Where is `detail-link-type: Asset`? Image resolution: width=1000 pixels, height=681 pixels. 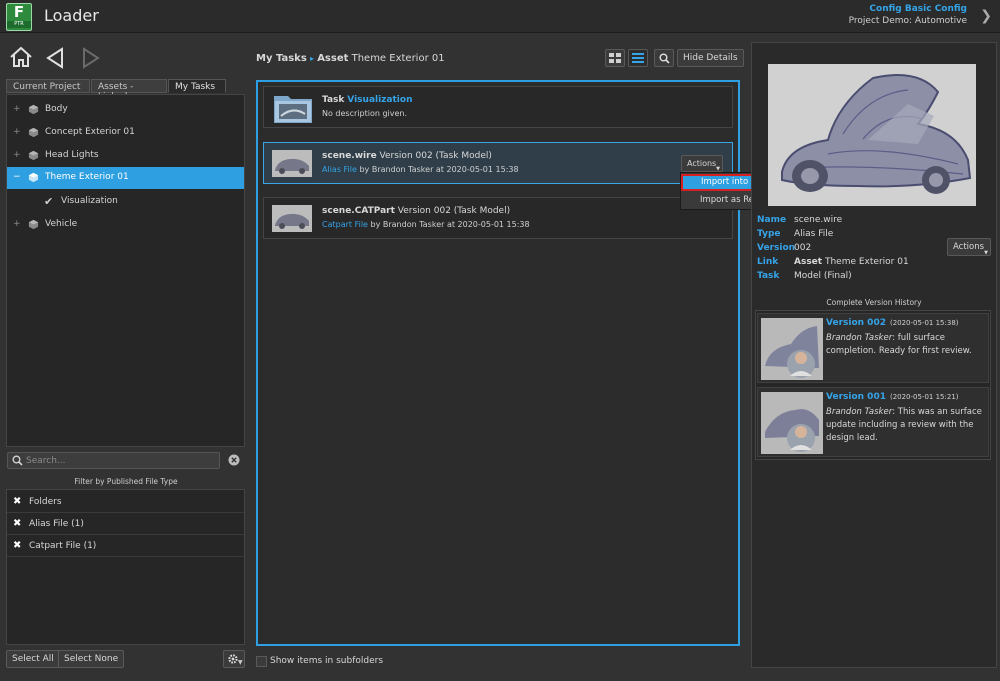
detail-link-type: Asset is located at coordinates (808, 262).